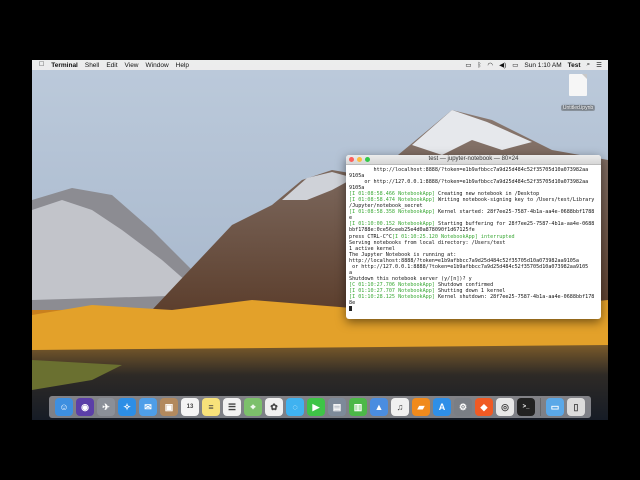 The height and width of the screenshot is (480, 640). Describe the element at coordinates (190, 407) in the screenshot. I see `calendar-icon: 13` at that location.